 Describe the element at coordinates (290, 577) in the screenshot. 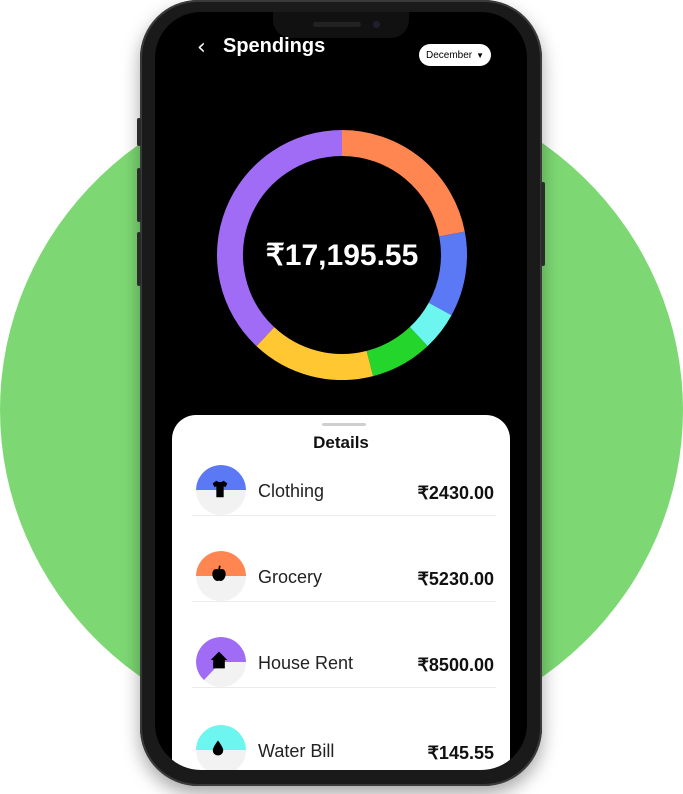

I see `category-label: Grocery` at that location.